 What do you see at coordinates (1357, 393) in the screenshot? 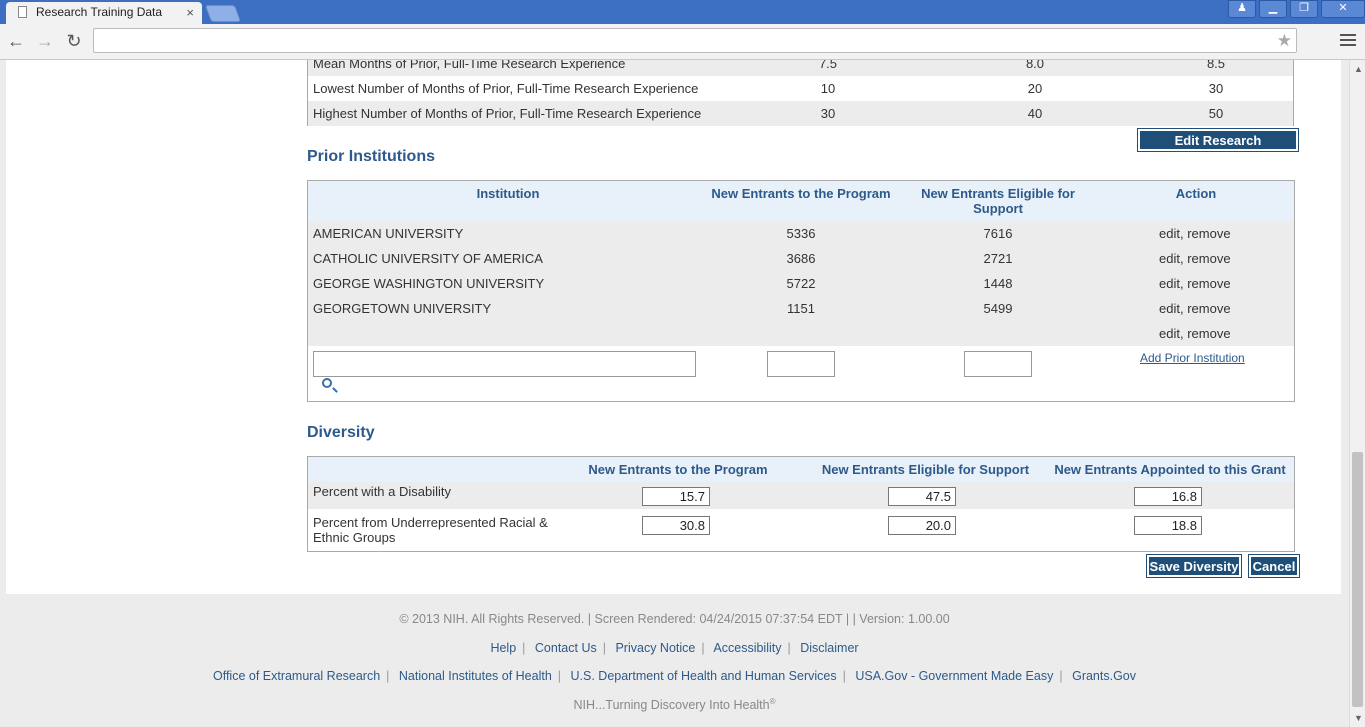
I see `page-scrollbar: ▲ ▼` at bounding box center [1357, 393].